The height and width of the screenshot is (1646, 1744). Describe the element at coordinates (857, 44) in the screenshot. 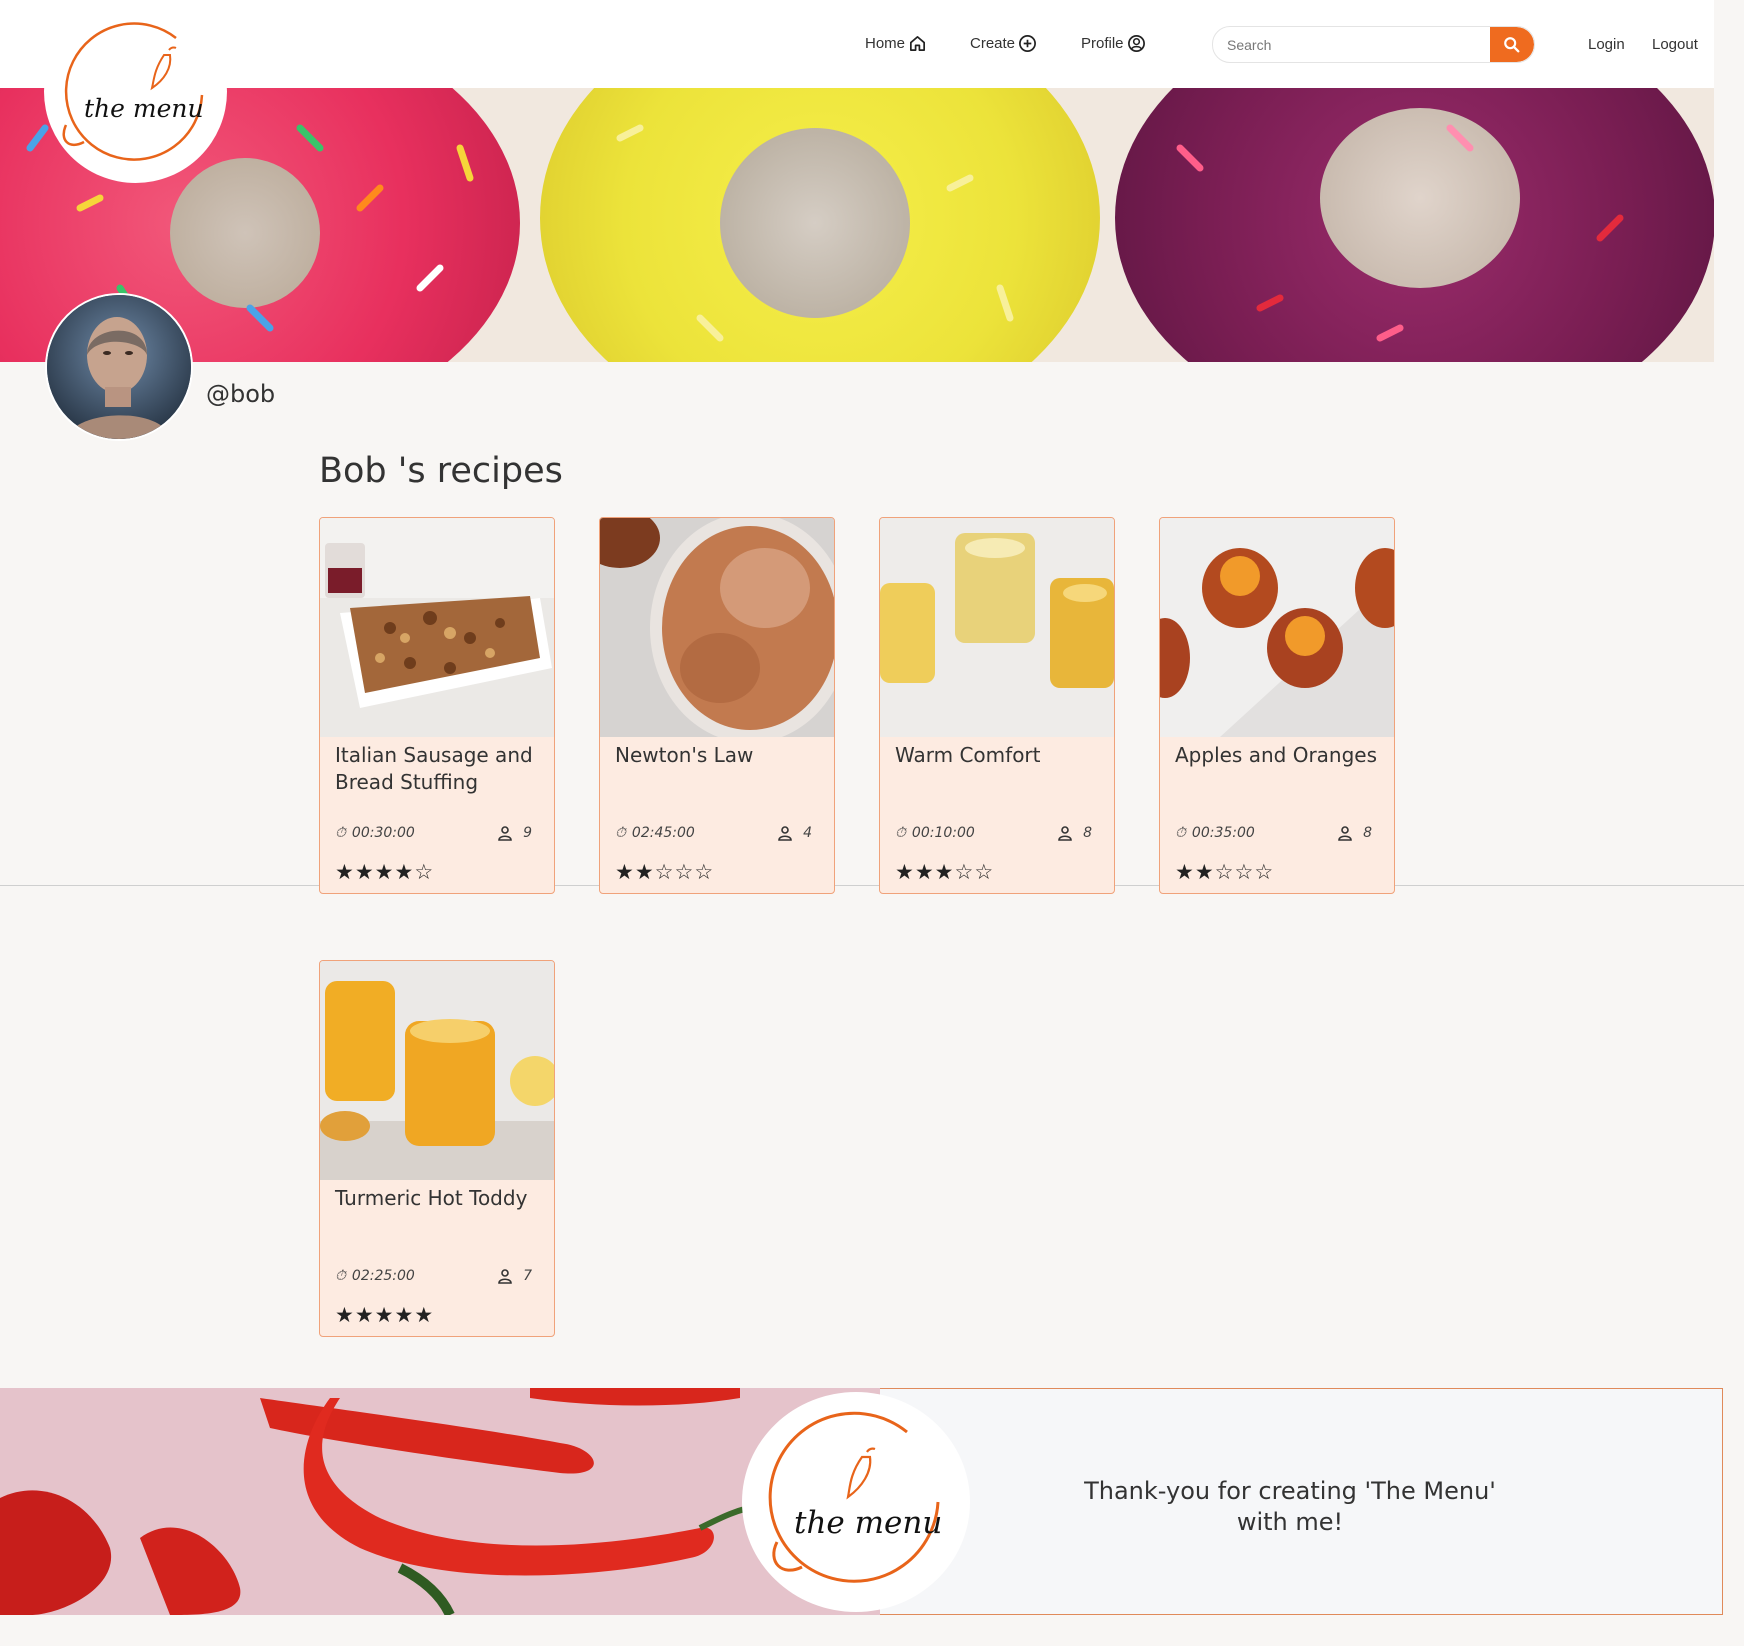

I see `top-nav: Home Create Profile Login Logout` at that location.